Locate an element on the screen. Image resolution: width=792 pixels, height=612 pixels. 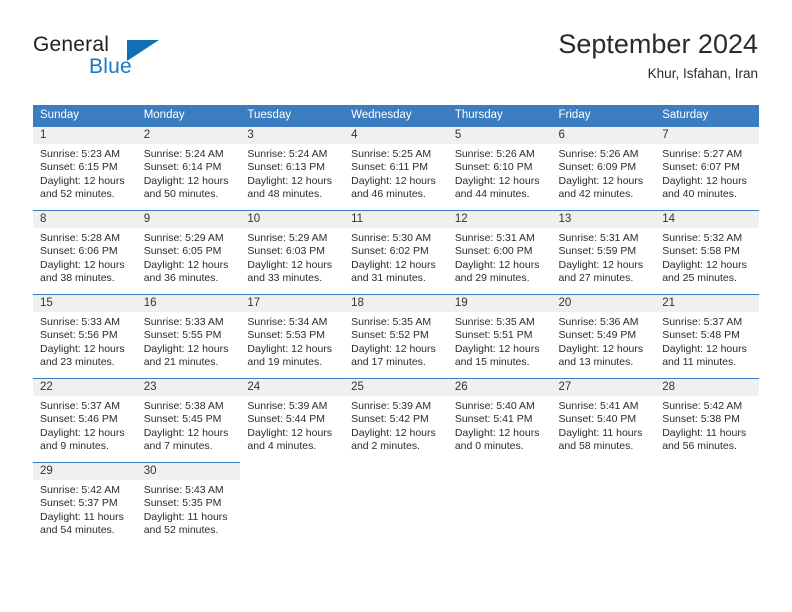
daylight-text-line2: and 2 minutes. is located at coordinates (385, 446).